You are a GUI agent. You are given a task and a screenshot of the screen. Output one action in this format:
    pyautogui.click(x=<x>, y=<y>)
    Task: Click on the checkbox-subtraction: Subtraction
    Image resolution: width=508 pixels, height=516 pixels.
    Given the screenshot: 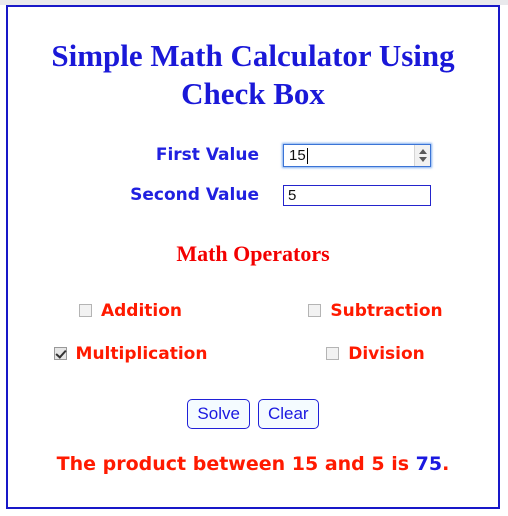 What is the action you would take?
    pyautogui.click(x=375, y=311)
    